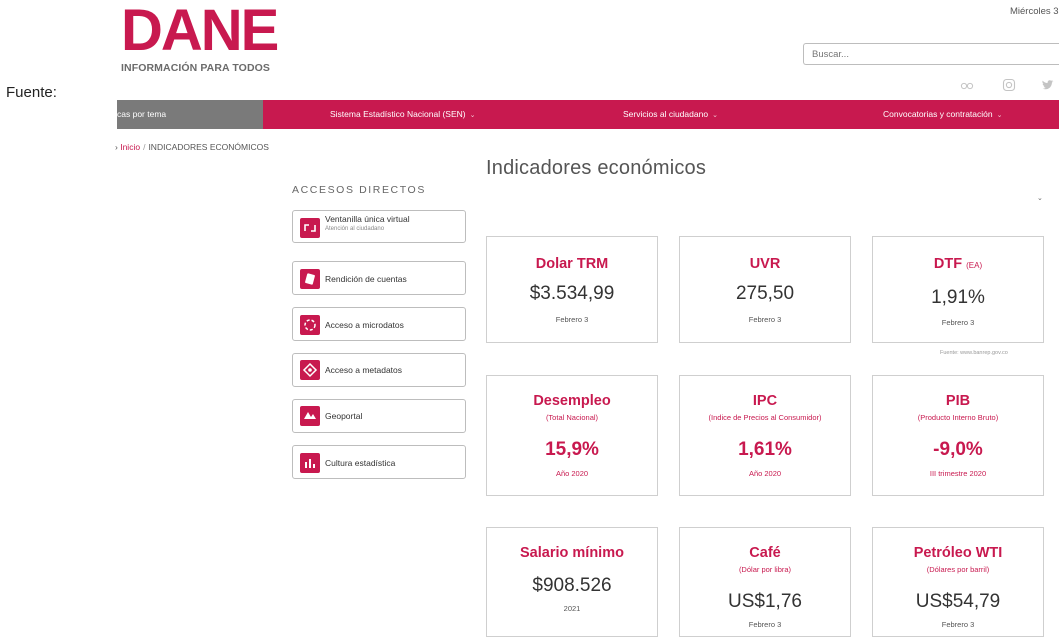 Image resolution: width=1059 pixels, height=637 pixels. Describe the element at coordinates (765, 553) in the screenshot. I see `card-title: Café` at that location.